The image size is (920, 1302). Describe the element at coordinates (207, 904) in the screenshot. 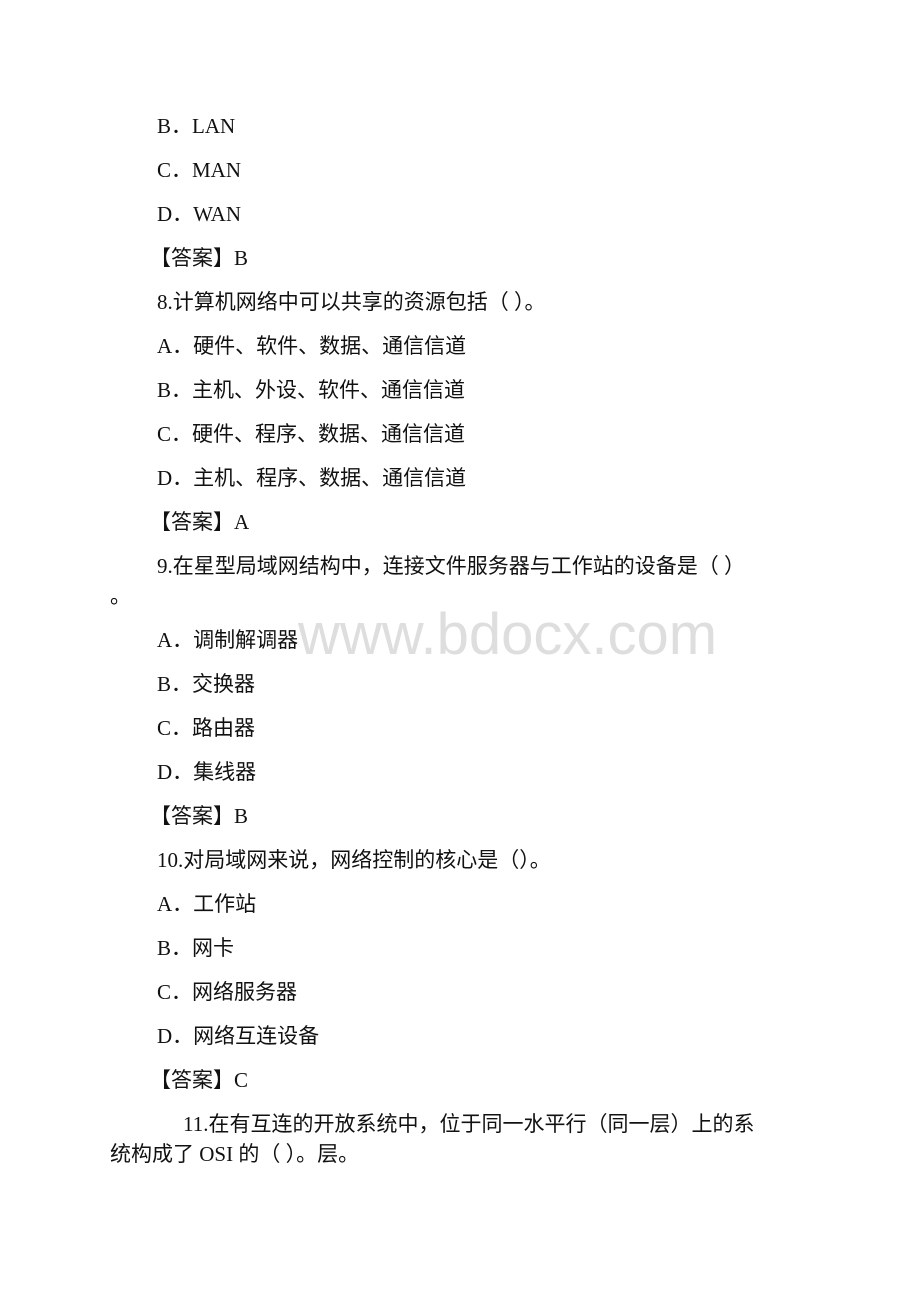

I see `q10-option-a: A．工作站` at that location.